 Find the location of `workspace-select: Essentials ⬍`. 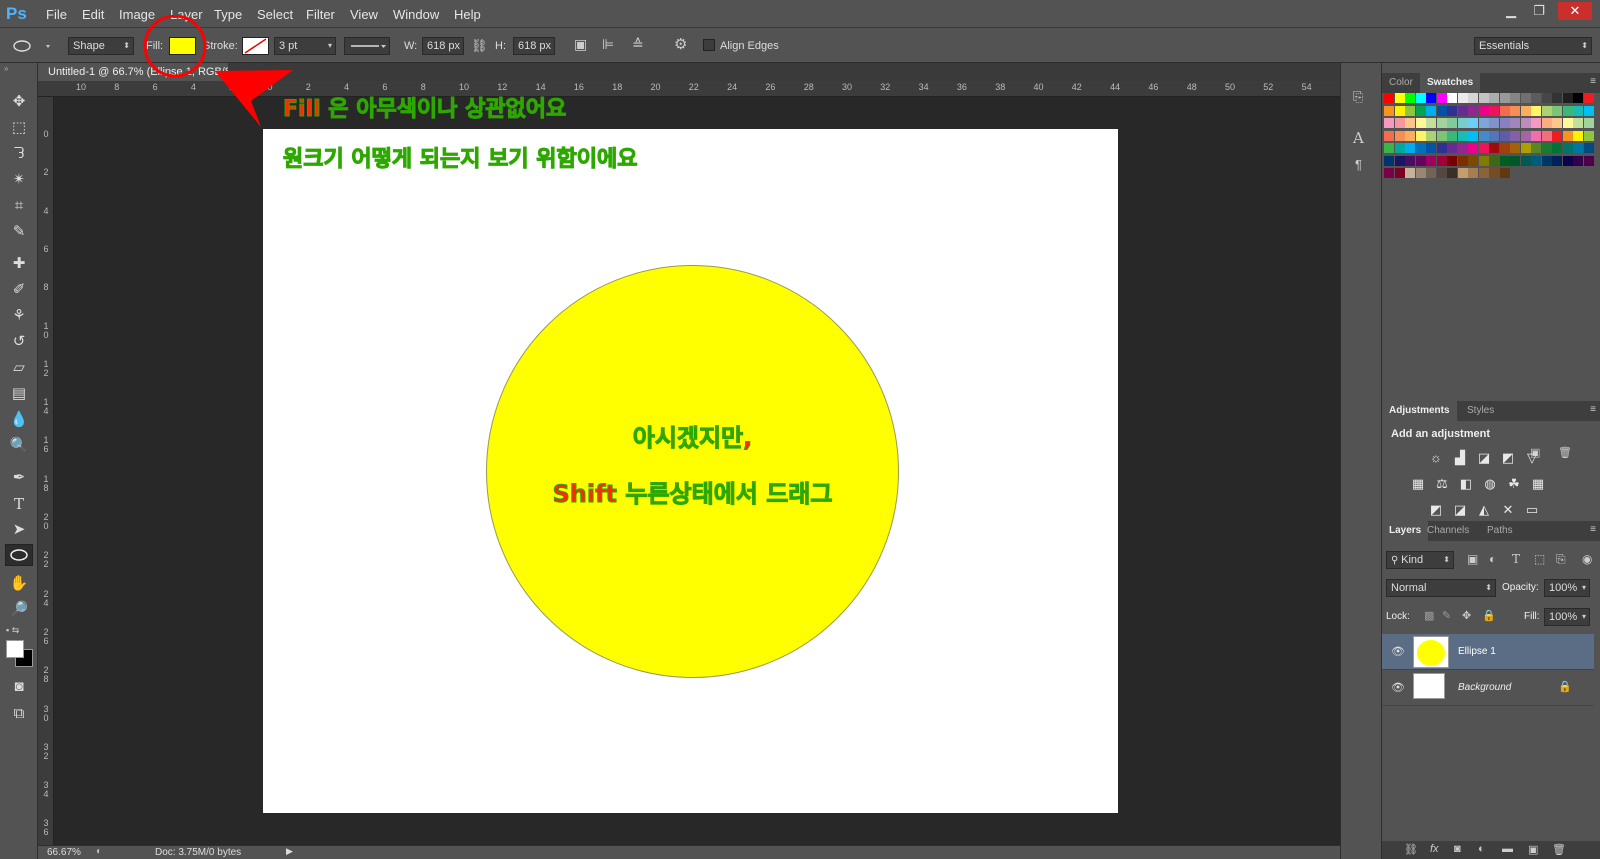

workspace-select: Essentials ⬍ is located at coordinates (1533, 46).